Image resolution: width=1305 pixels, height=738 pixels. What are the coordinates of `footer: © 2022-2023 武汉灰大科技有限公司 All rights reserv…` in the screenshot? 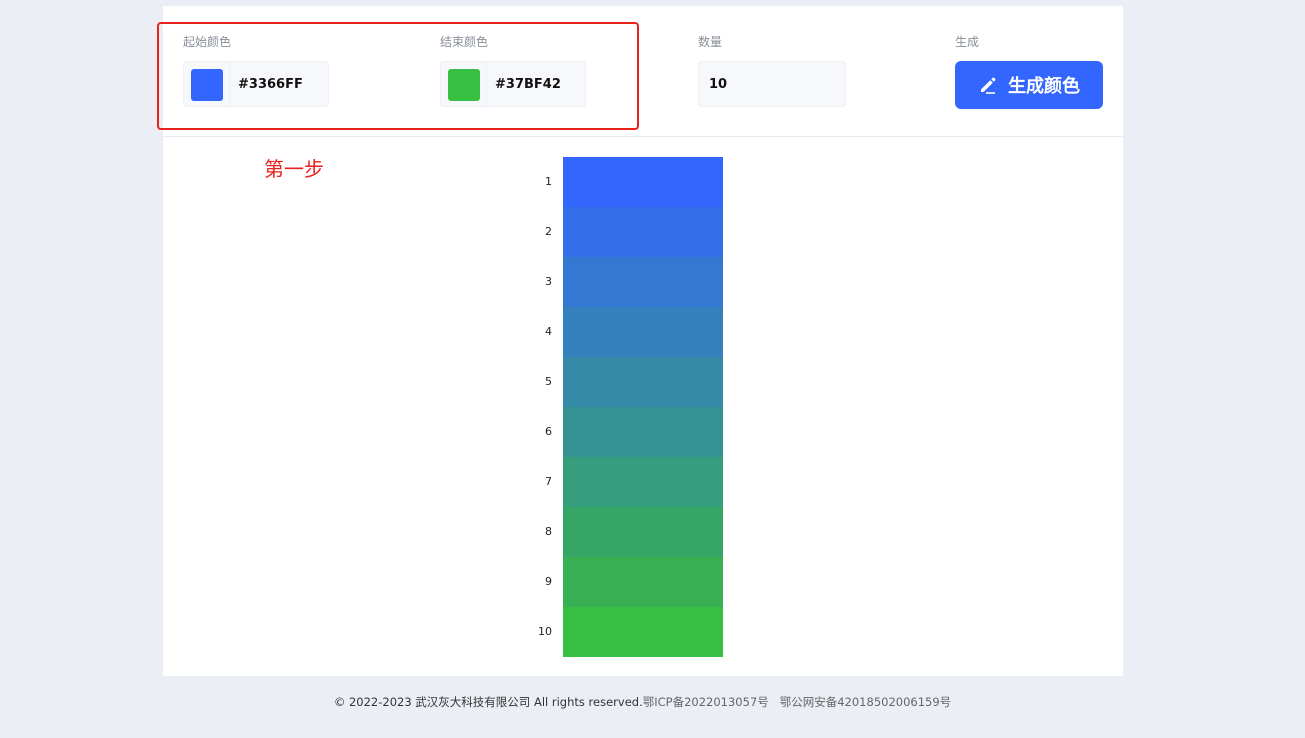 It's located at (642, 702).